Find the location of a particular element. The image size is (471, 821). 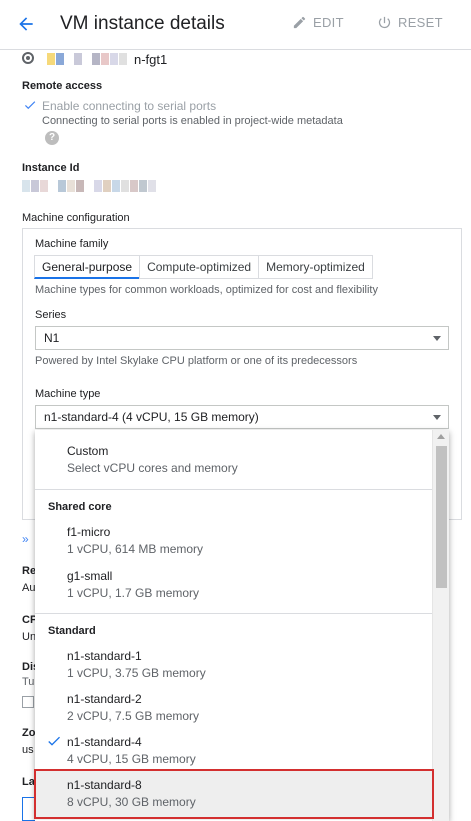

option-name: n1-standard-2 is located at coordinates (104, 699).